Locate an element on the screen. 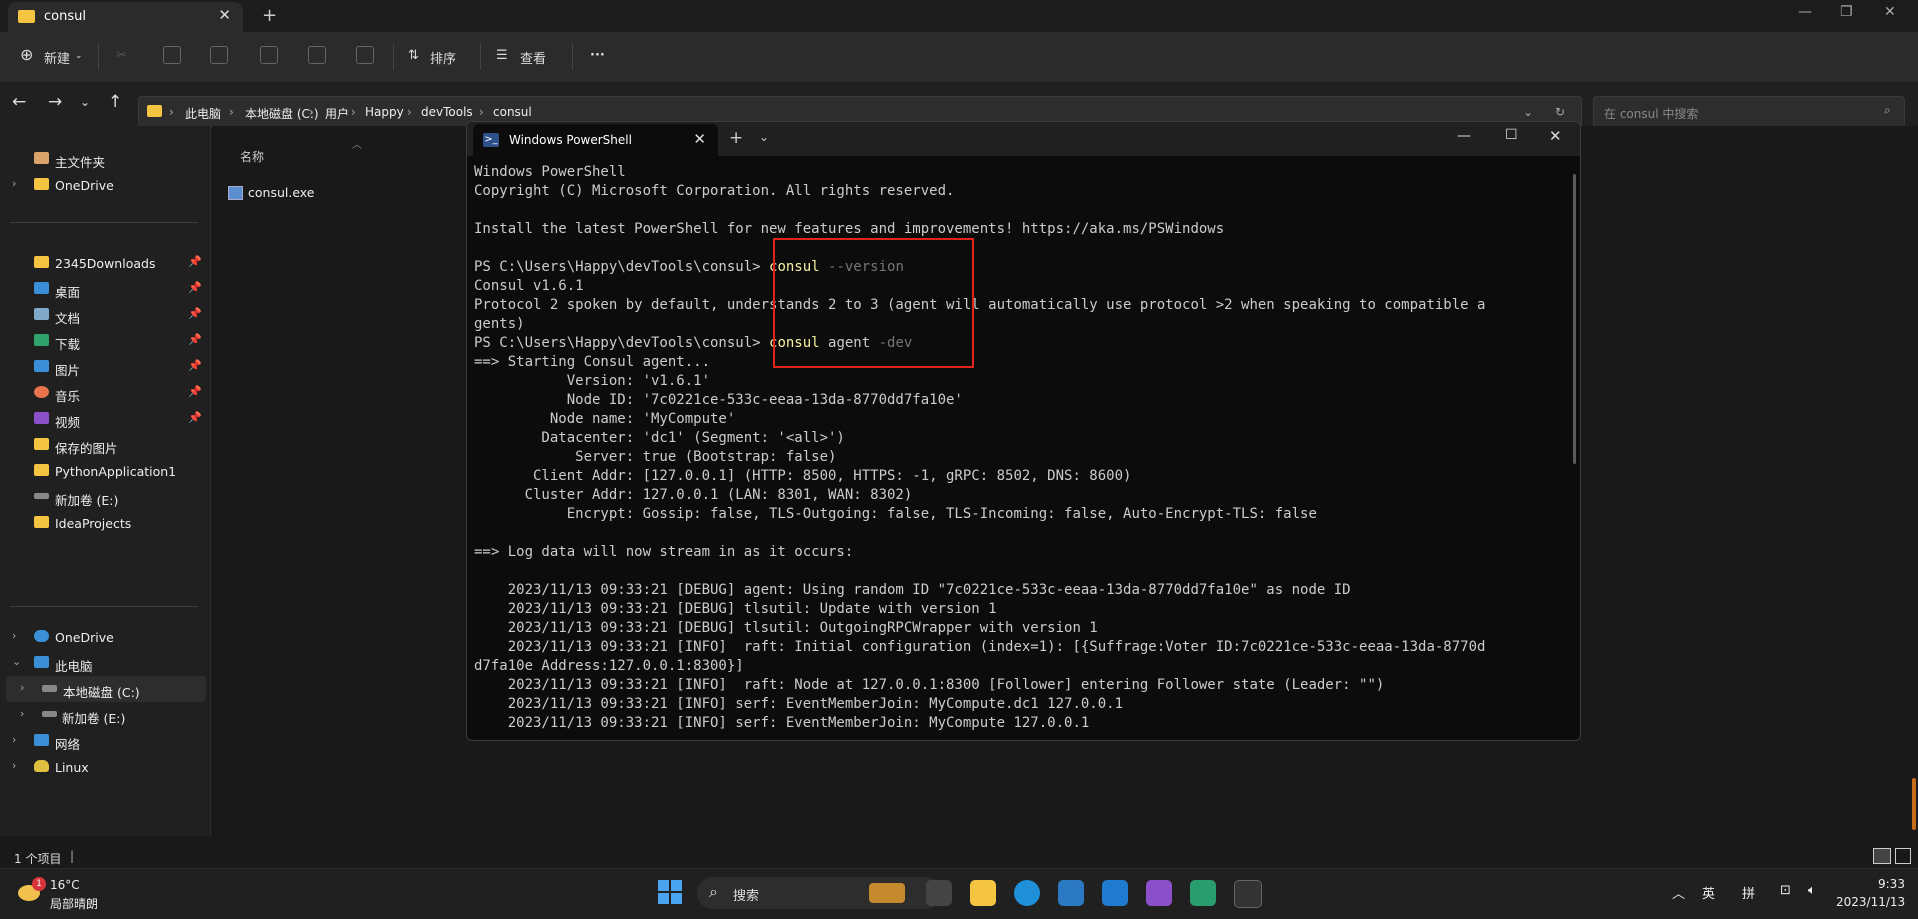 The height and width of the screenshot is (919, 1918). back-arrow-icon: ← is located at coordinates (19, 102).